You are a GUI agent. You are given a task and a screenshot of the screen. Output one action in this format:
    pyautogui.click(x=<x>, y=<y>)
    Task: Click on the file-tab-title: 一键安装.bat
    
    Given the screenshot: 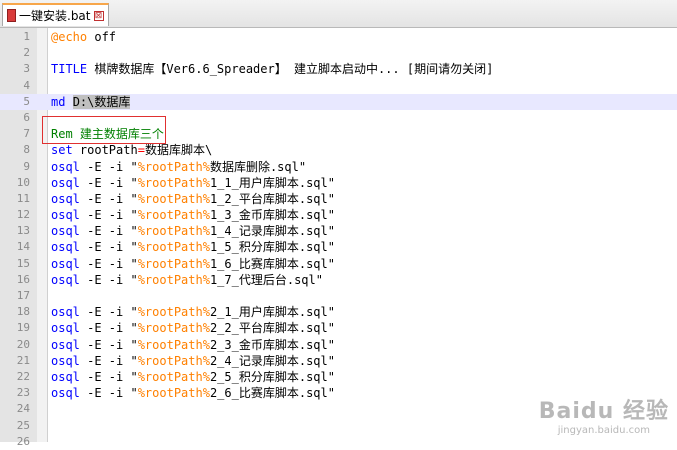 What is the action you would take?
    pyautogui.click(x=55, y=16)
    